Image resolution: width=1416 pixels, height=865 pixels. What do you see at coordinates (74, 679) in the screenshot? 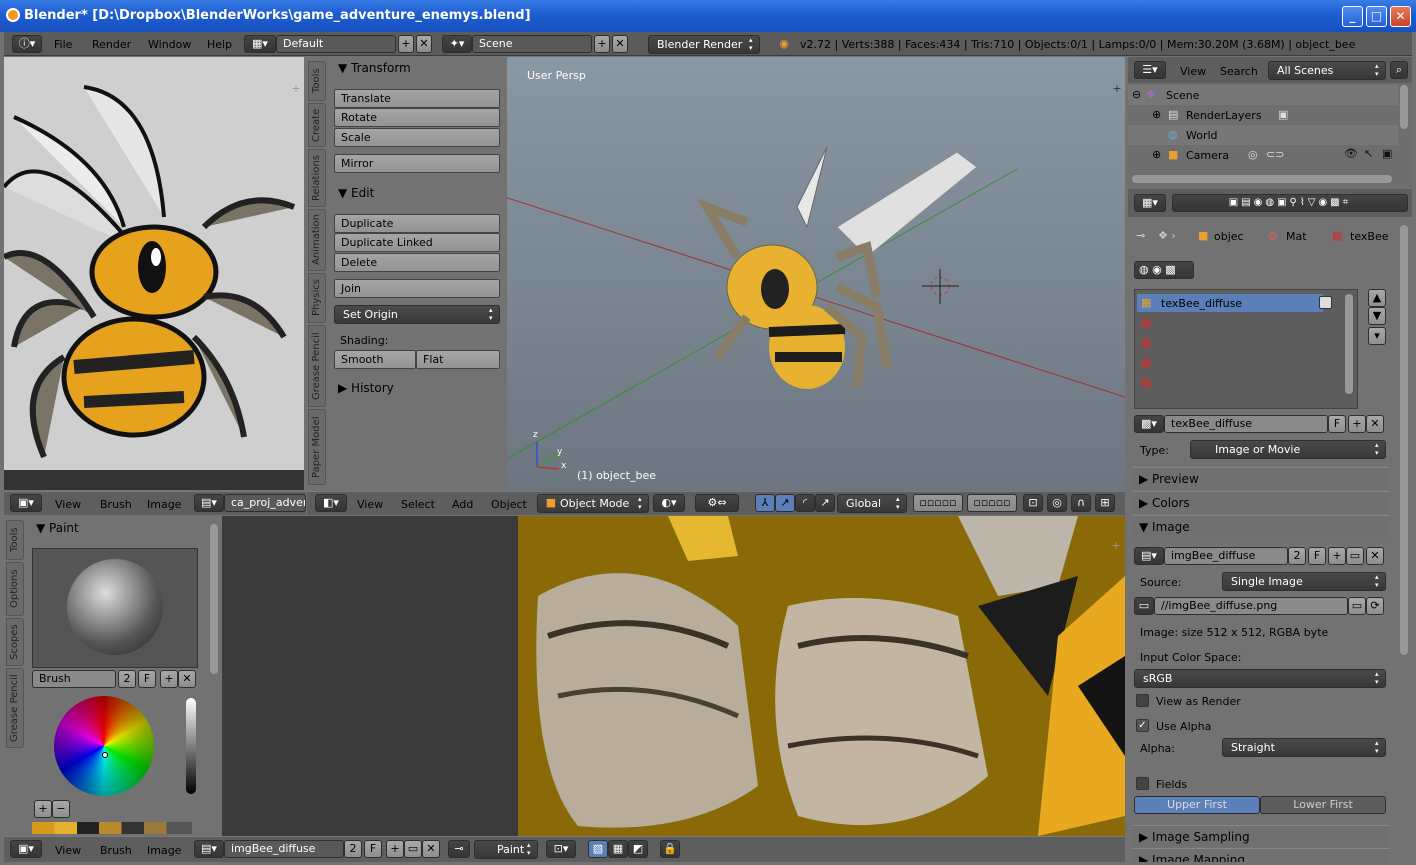
I see `brush-name-field: Brush` at bounding box center [74, 679].